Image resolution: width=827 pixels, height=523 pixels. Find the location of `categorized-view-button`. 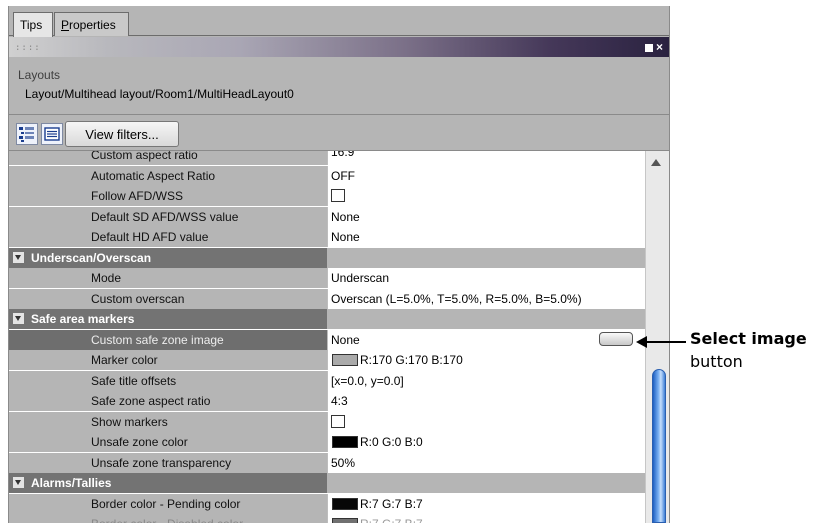

categorized-view-button is located at coordinates (27, 134).